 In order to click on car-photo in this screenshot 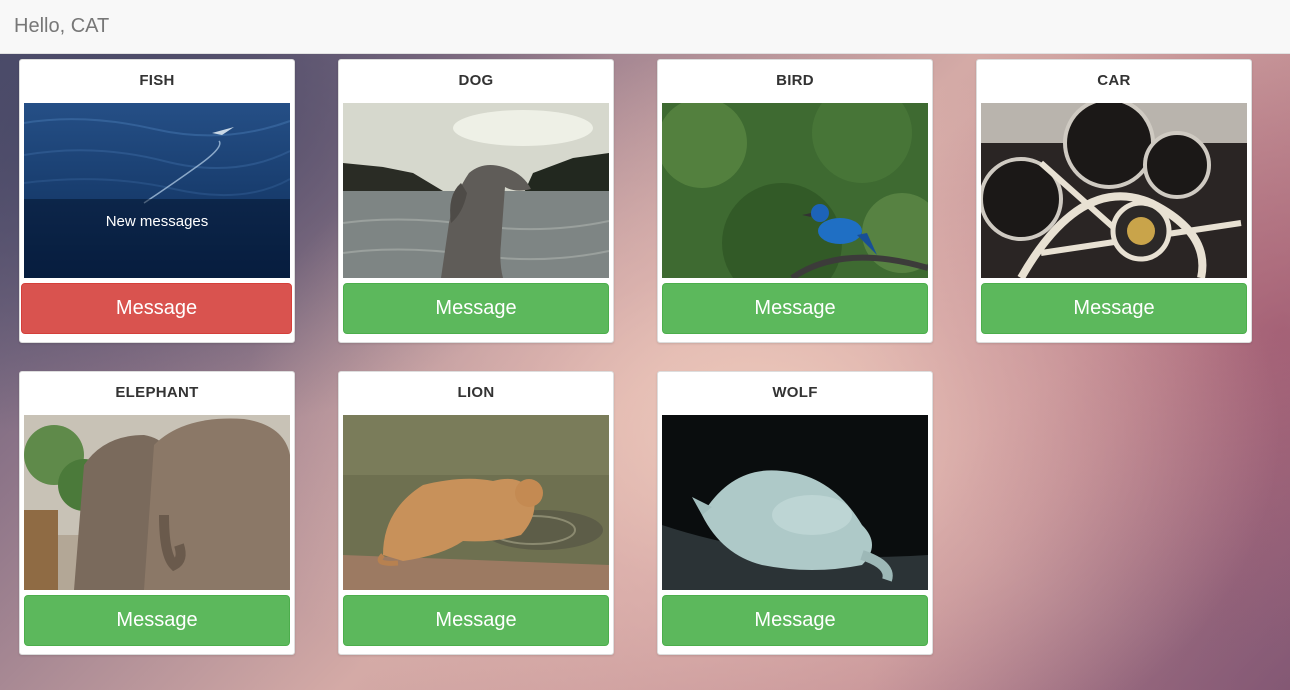, I will do `click(1114, 190)`.